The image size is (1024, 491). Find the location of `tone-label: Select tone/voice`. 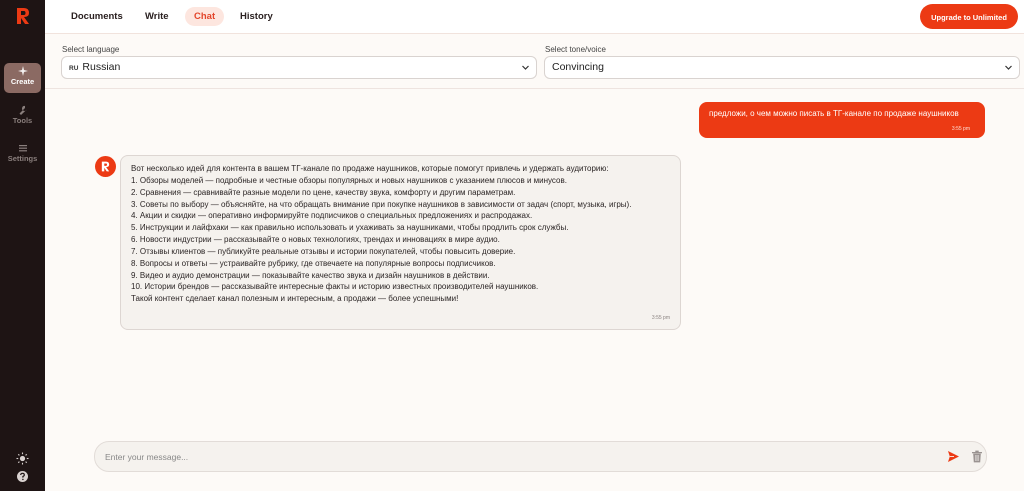

tone-label: Select tone/voice is located at coordinates (575, 49).